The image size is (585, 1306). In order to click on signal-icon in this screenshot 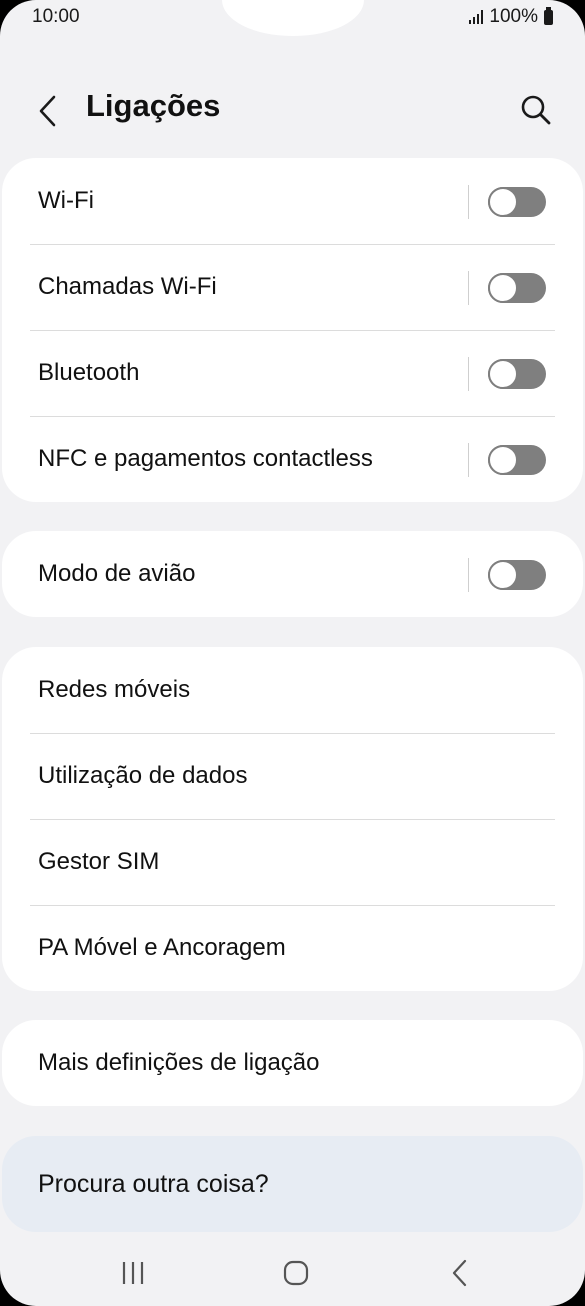, I will do `click(476, 17)`.